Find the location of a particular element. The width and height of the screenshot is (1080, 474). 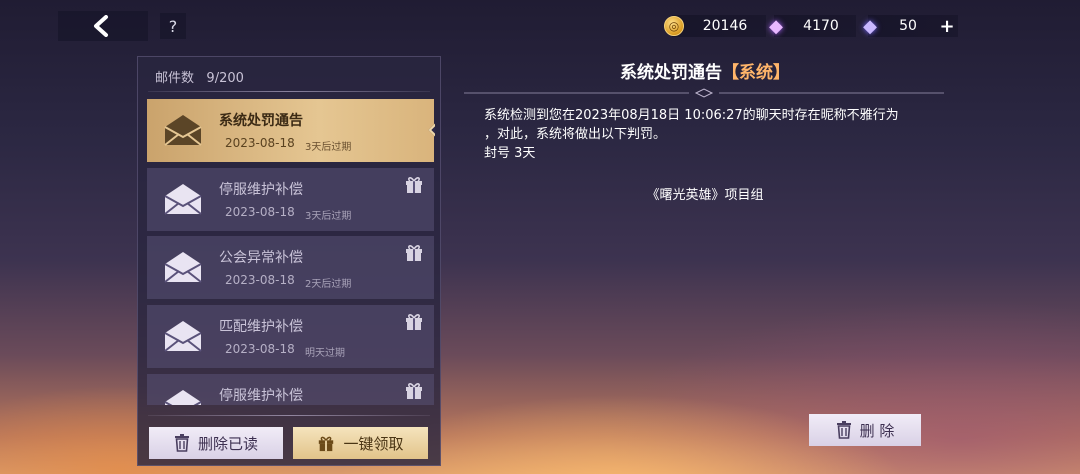

delete-read-button: 删除已读 is located at coordinates (216, 443).